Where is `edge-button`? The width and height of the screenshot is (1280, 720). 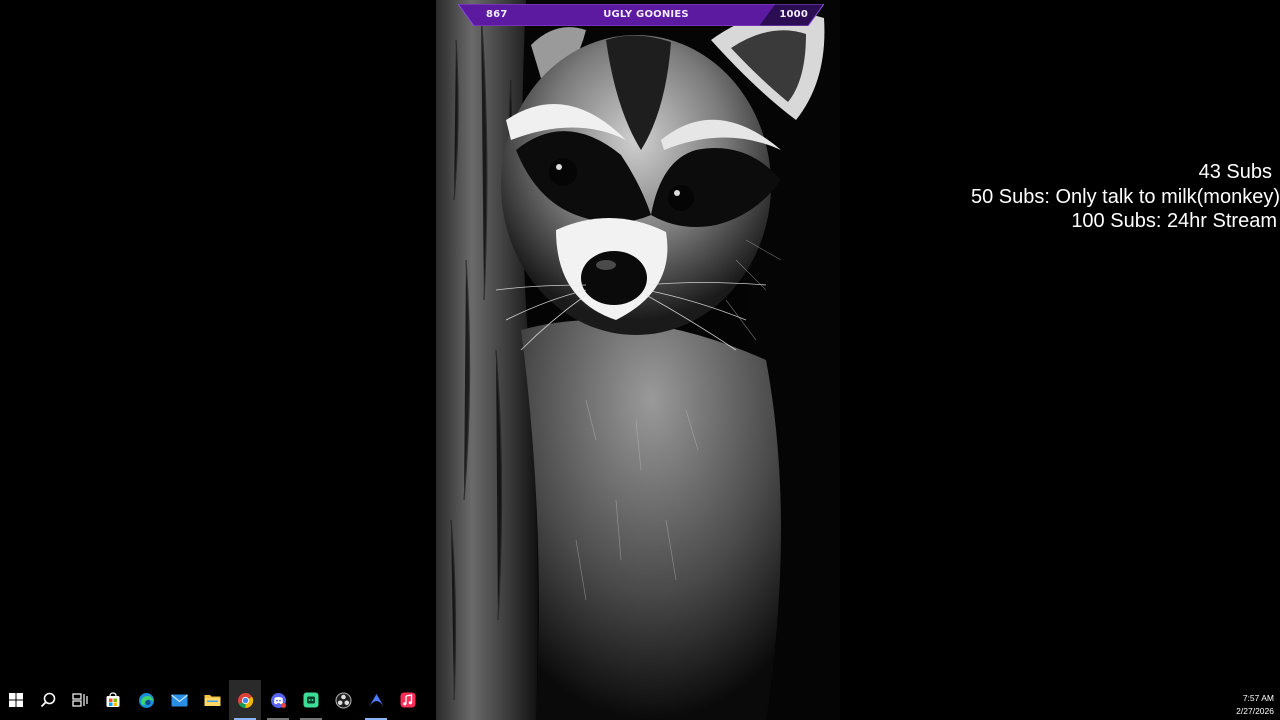 edge-button is located at coordinates (146, 700).